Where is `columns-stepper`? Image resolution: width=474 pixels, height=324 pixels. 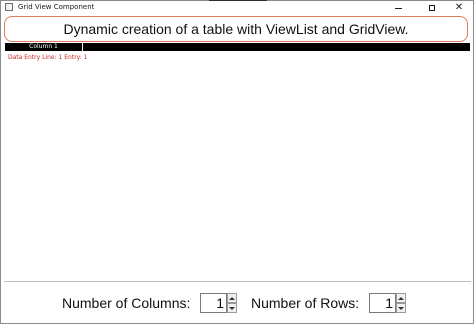 columns-stepper is located at coordinates (218, 303).